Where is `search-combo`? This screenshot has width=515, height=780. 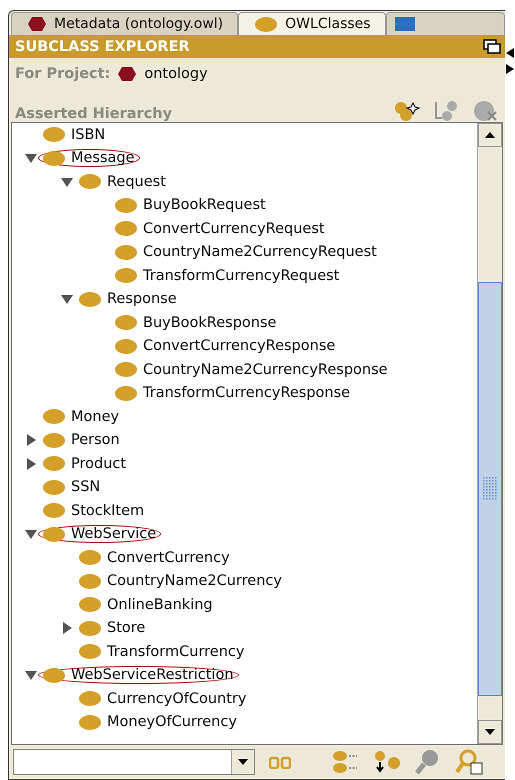 search-combo is located at coordinates (134, 762).